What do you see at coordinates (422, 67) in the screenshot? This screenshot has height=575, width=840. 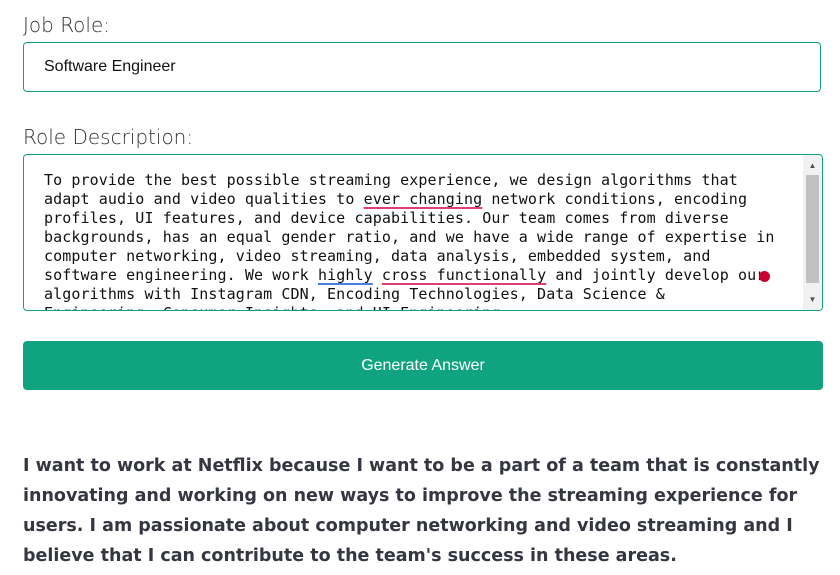 I see `job-role-input: Software Engineer` at bounding box center [422, 67].